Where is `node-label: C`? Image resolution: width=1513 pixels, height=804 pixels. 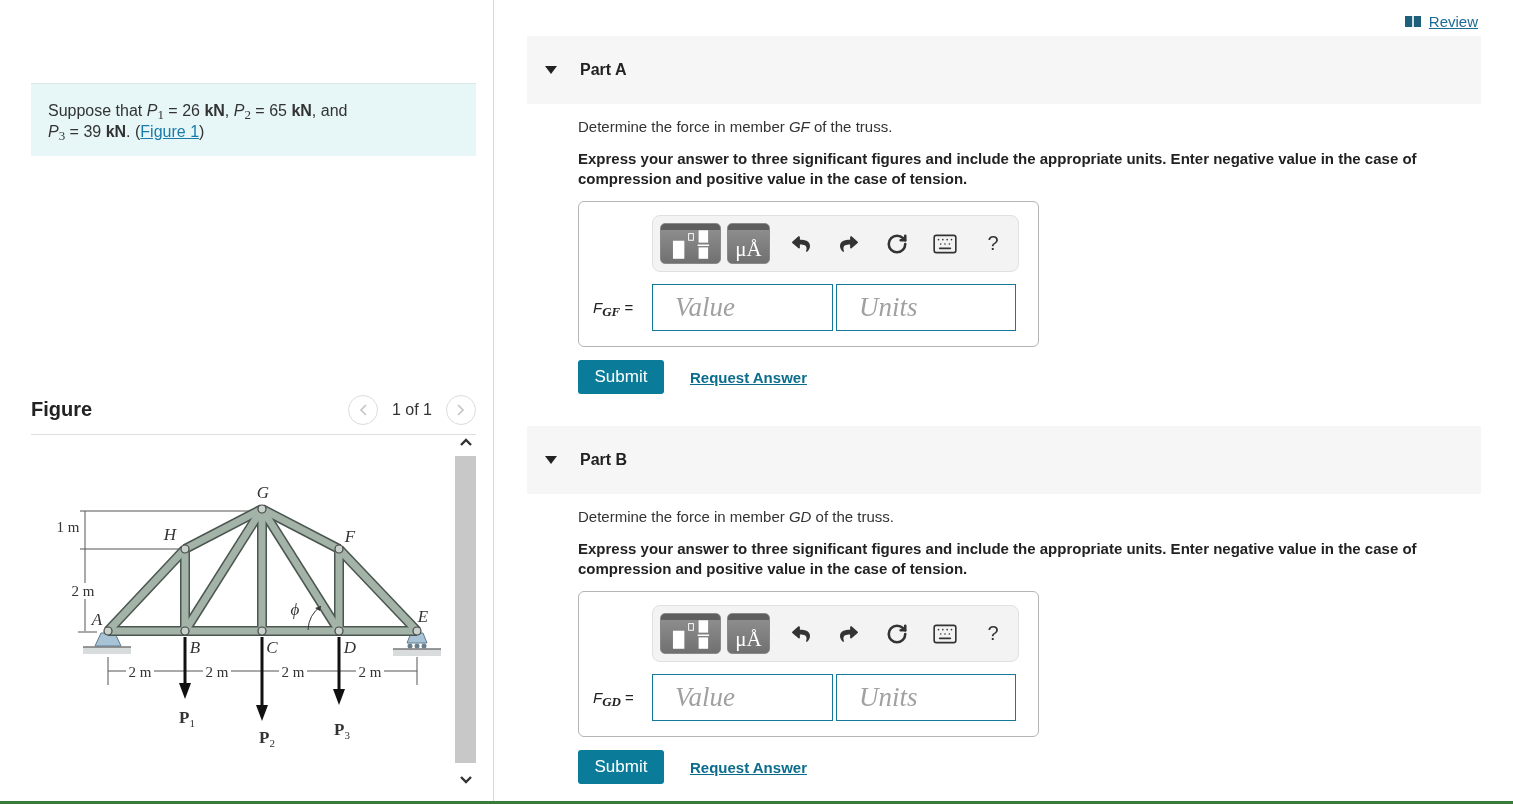 node-label: C is located at coordinates (272, 647).